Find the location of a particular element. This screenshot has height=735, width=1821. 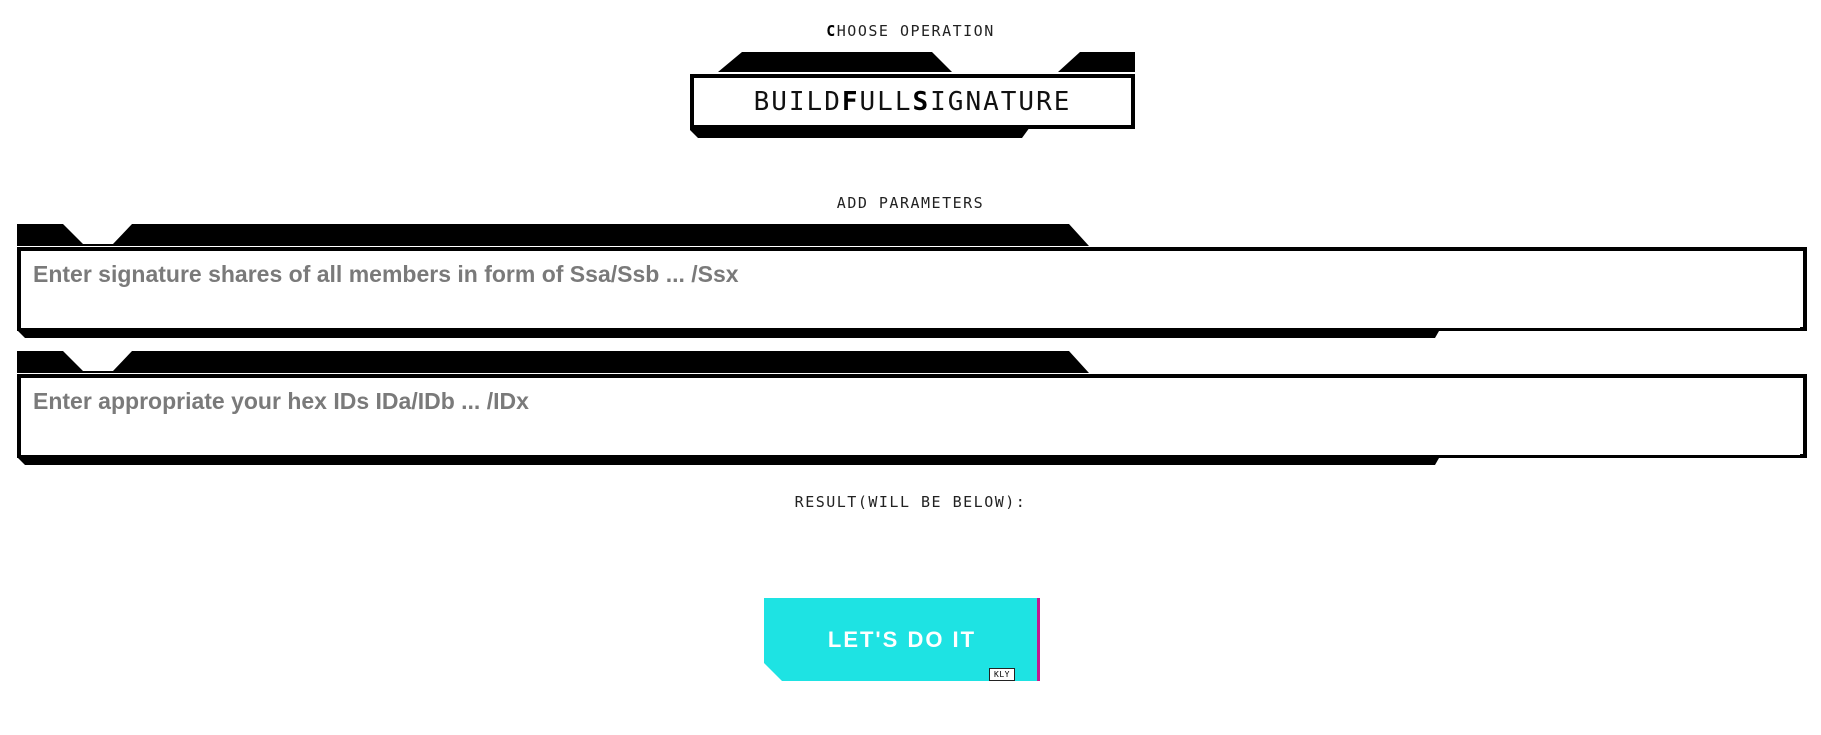

hex-ids-input is located at coordinates (910, 416).